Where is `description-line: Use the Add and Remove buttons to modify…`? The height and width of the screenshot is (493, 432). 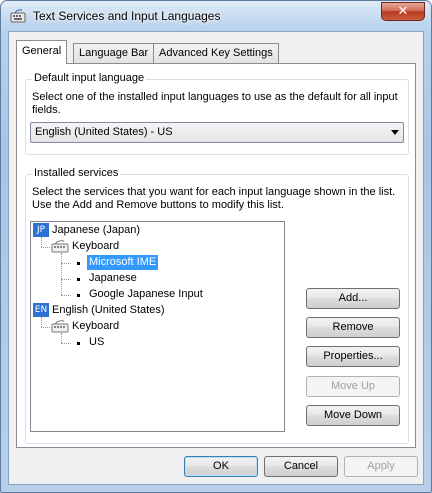 description-line: Use the Add and Remove buttons to modify… is located at coordinates (158, 205).